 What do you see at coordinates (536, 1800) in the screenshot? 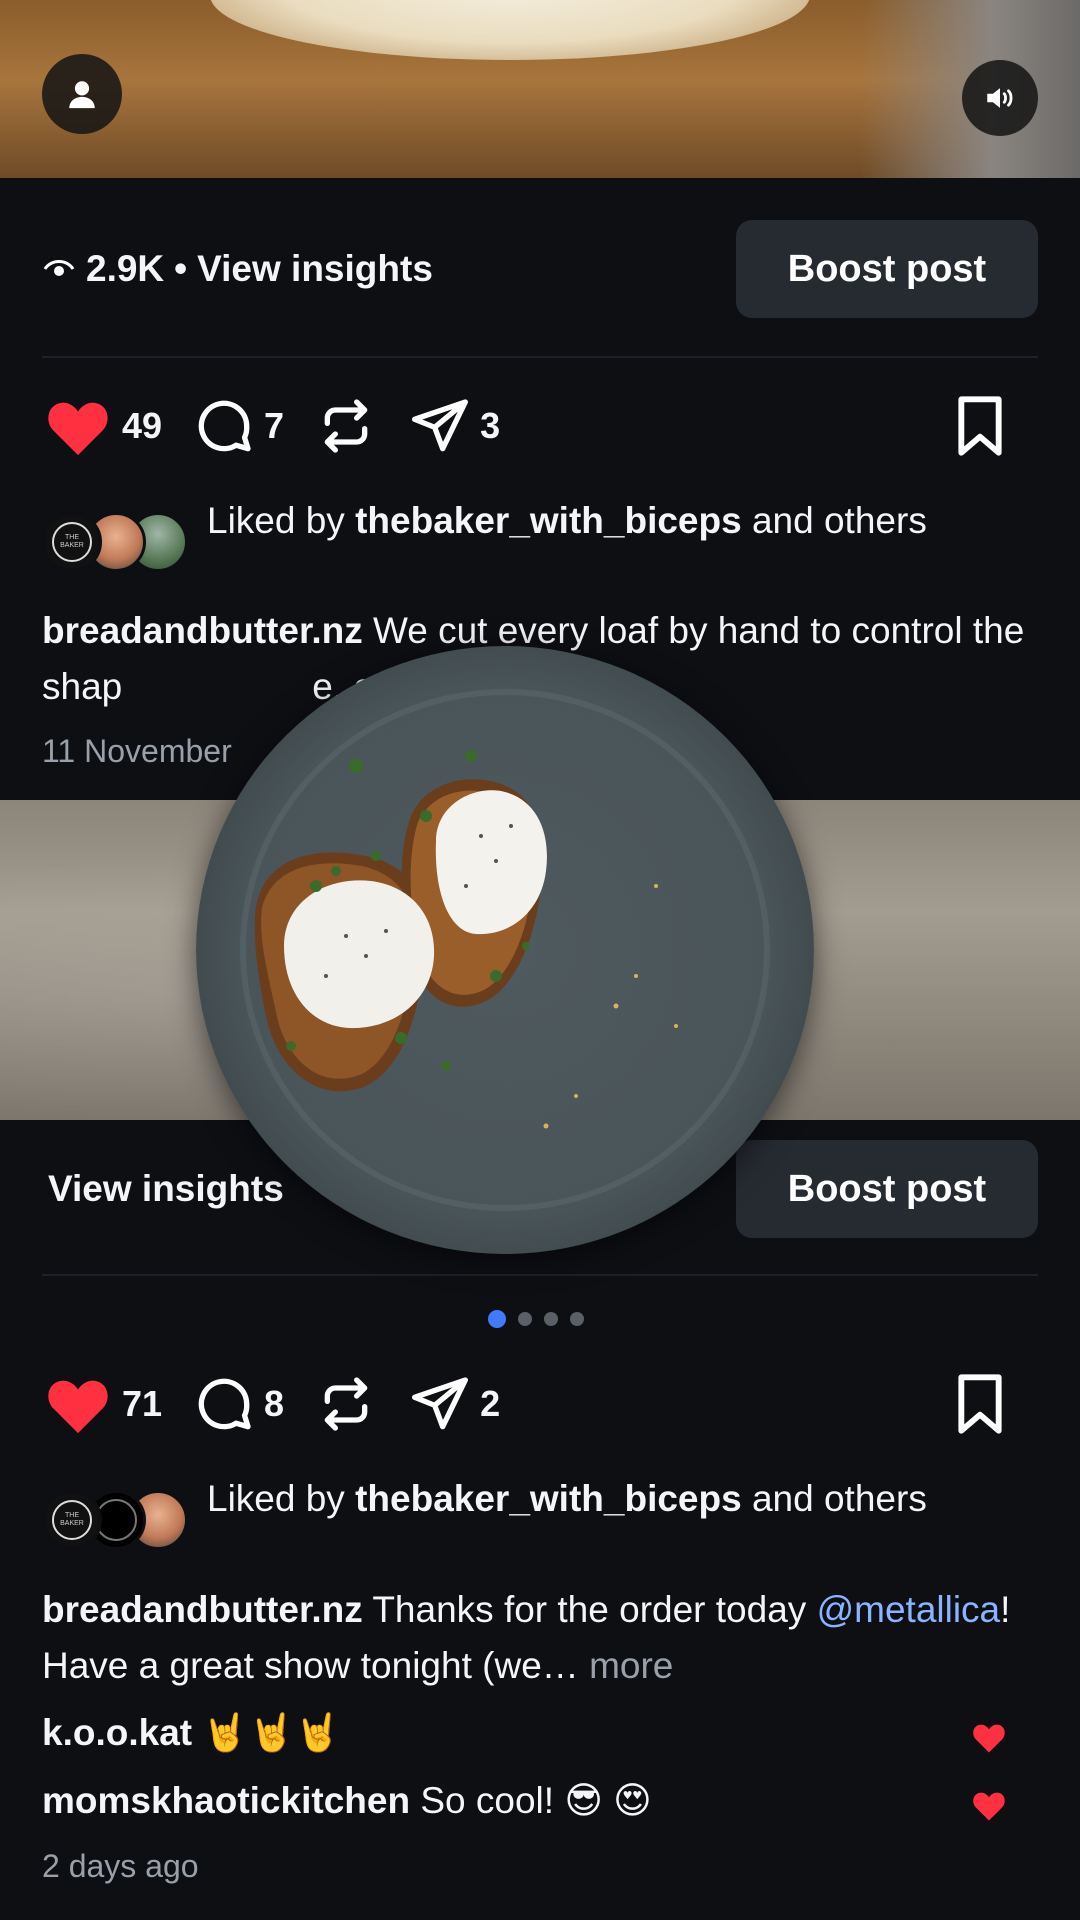
I see `comment-text: So cool! 😎 😍` at bounding box center [536, 1800].